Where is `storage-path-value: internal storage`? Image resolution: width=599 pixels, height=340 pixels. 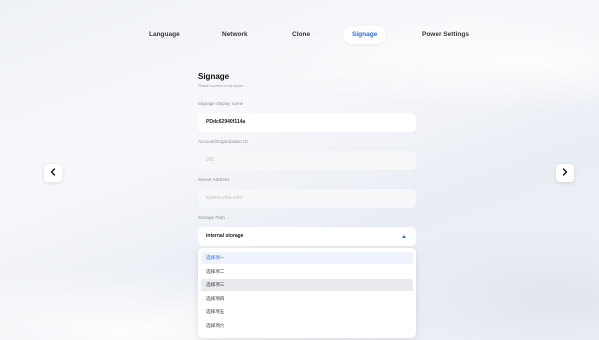
storage-path-value: internal storage is located at coordinates (225, 236).